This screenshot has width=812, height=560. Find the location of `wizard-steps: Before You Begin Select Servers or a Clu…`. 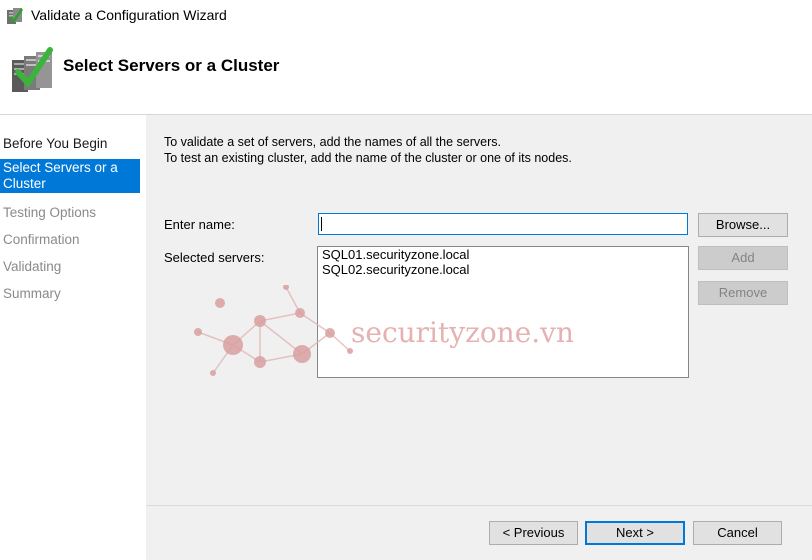

wizard-steps: Before You Begin Select Servers or a Clu… is located at coordinates (73, 337).